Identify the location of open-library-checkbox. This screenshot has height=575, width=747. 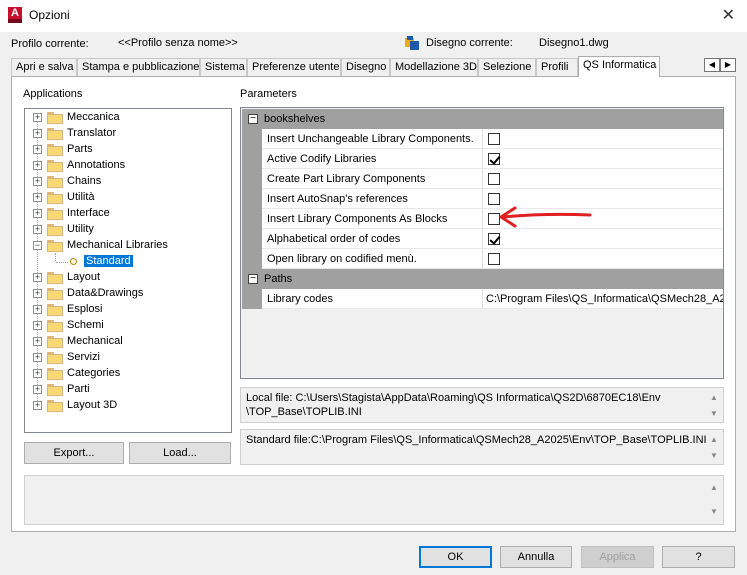
(494, 259).